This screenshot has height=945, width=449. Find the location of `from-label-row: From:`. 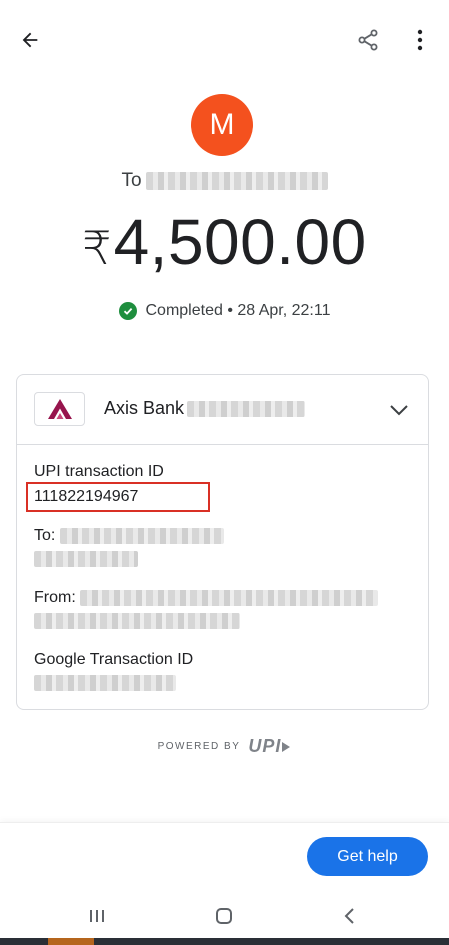

from-label-row: From: is located at coordinates (206, 598).